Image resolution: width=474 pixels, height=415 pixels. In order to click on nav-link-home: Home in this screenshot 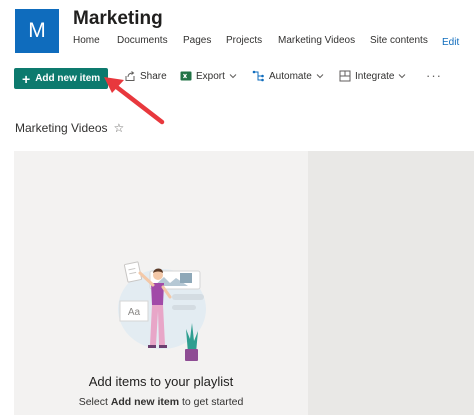, I will do `click(86, 40)`.